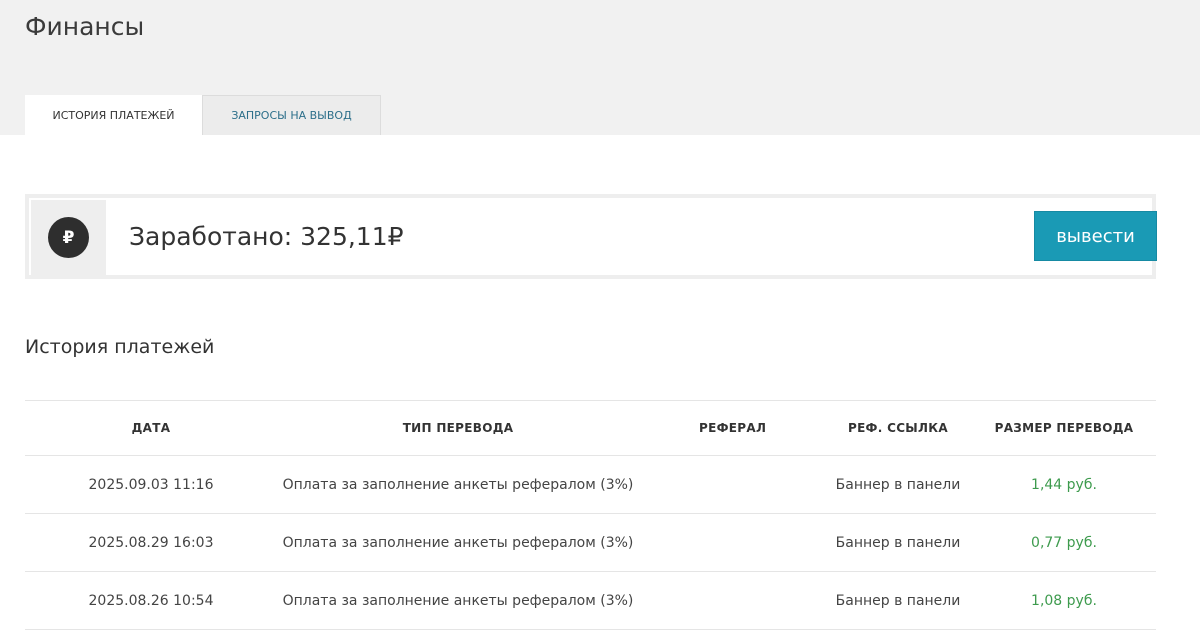 This screenshot has width=1200, height=631. Describe the element at coordinates (151, 542) in the screenshot. I see `row-date: 2025.08.29 16:03` at that location.